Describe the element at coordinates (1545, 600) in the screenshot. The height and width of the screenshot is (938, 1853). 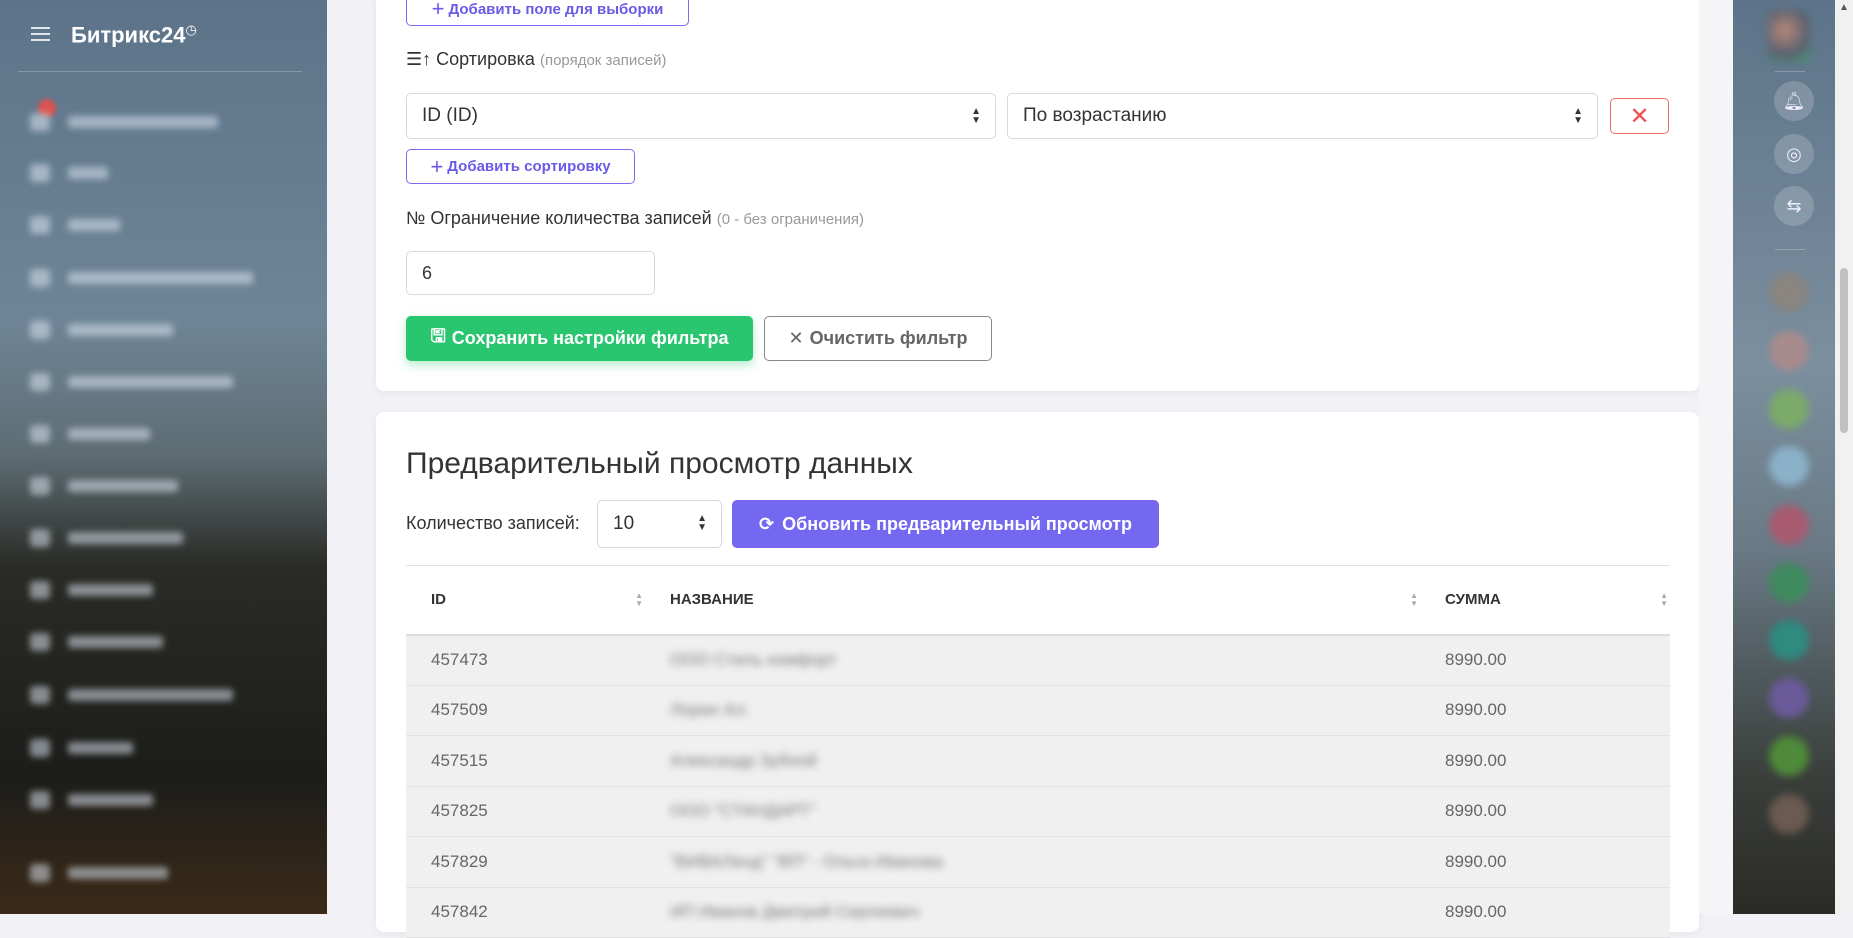
I see `column-header-sum: СУММА ▲ ▼` at that location.